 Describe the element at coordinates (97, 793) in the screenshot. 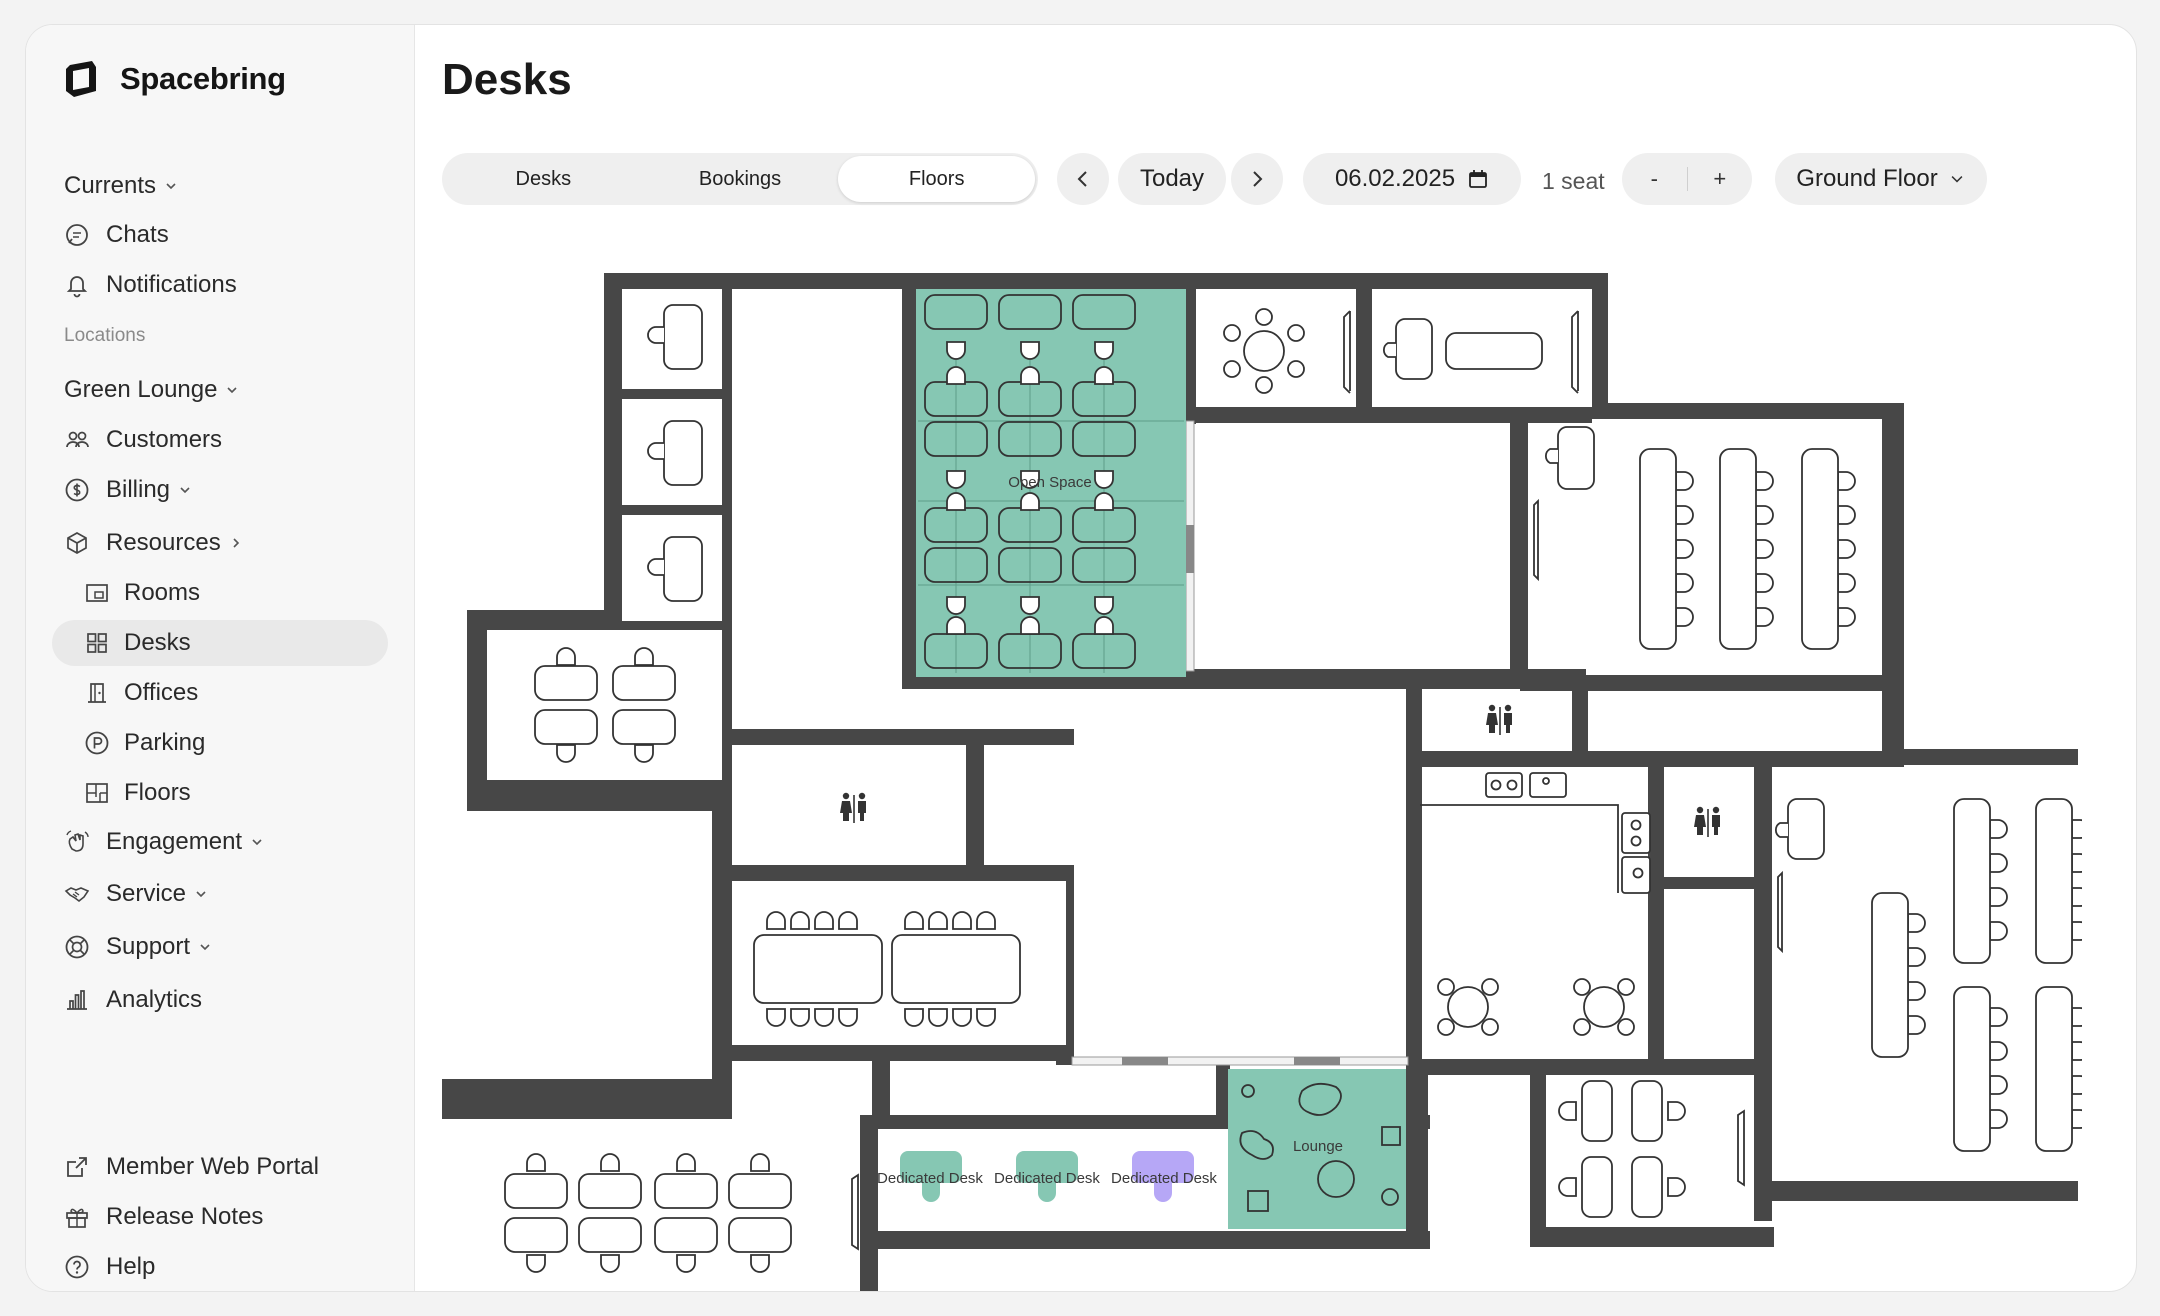

I see `floorplan-icon` at that location.